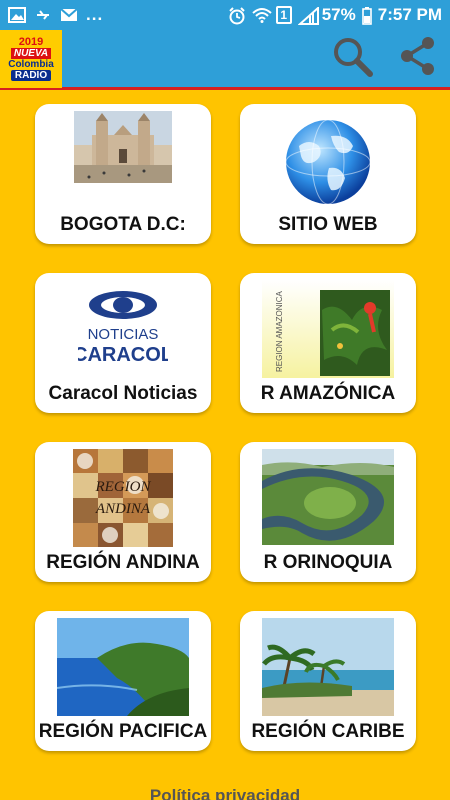  Describe the element at coordinates (123, 393) in the screenshot. I see `card-label: Caracol Noticias` at that location.